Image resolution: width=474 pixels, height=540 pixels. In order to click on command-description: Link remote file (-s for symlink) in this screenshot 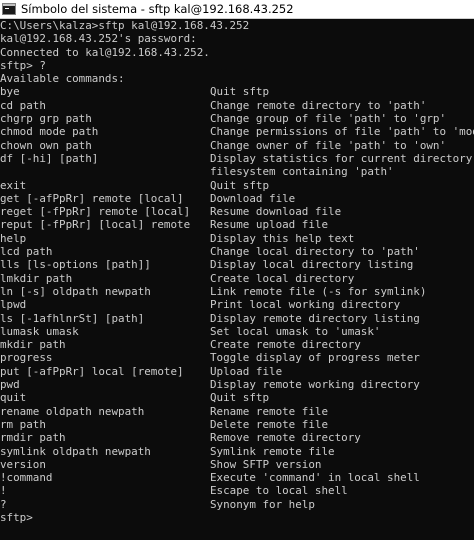, I will do `click(318, 291)`.